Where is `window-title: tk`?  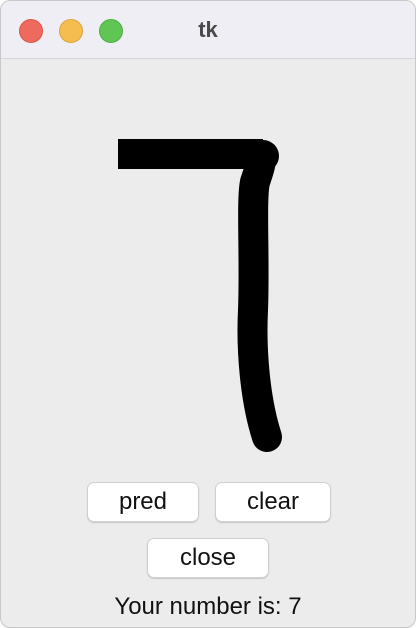
window-title: tk is located at coordinates (208, 29).